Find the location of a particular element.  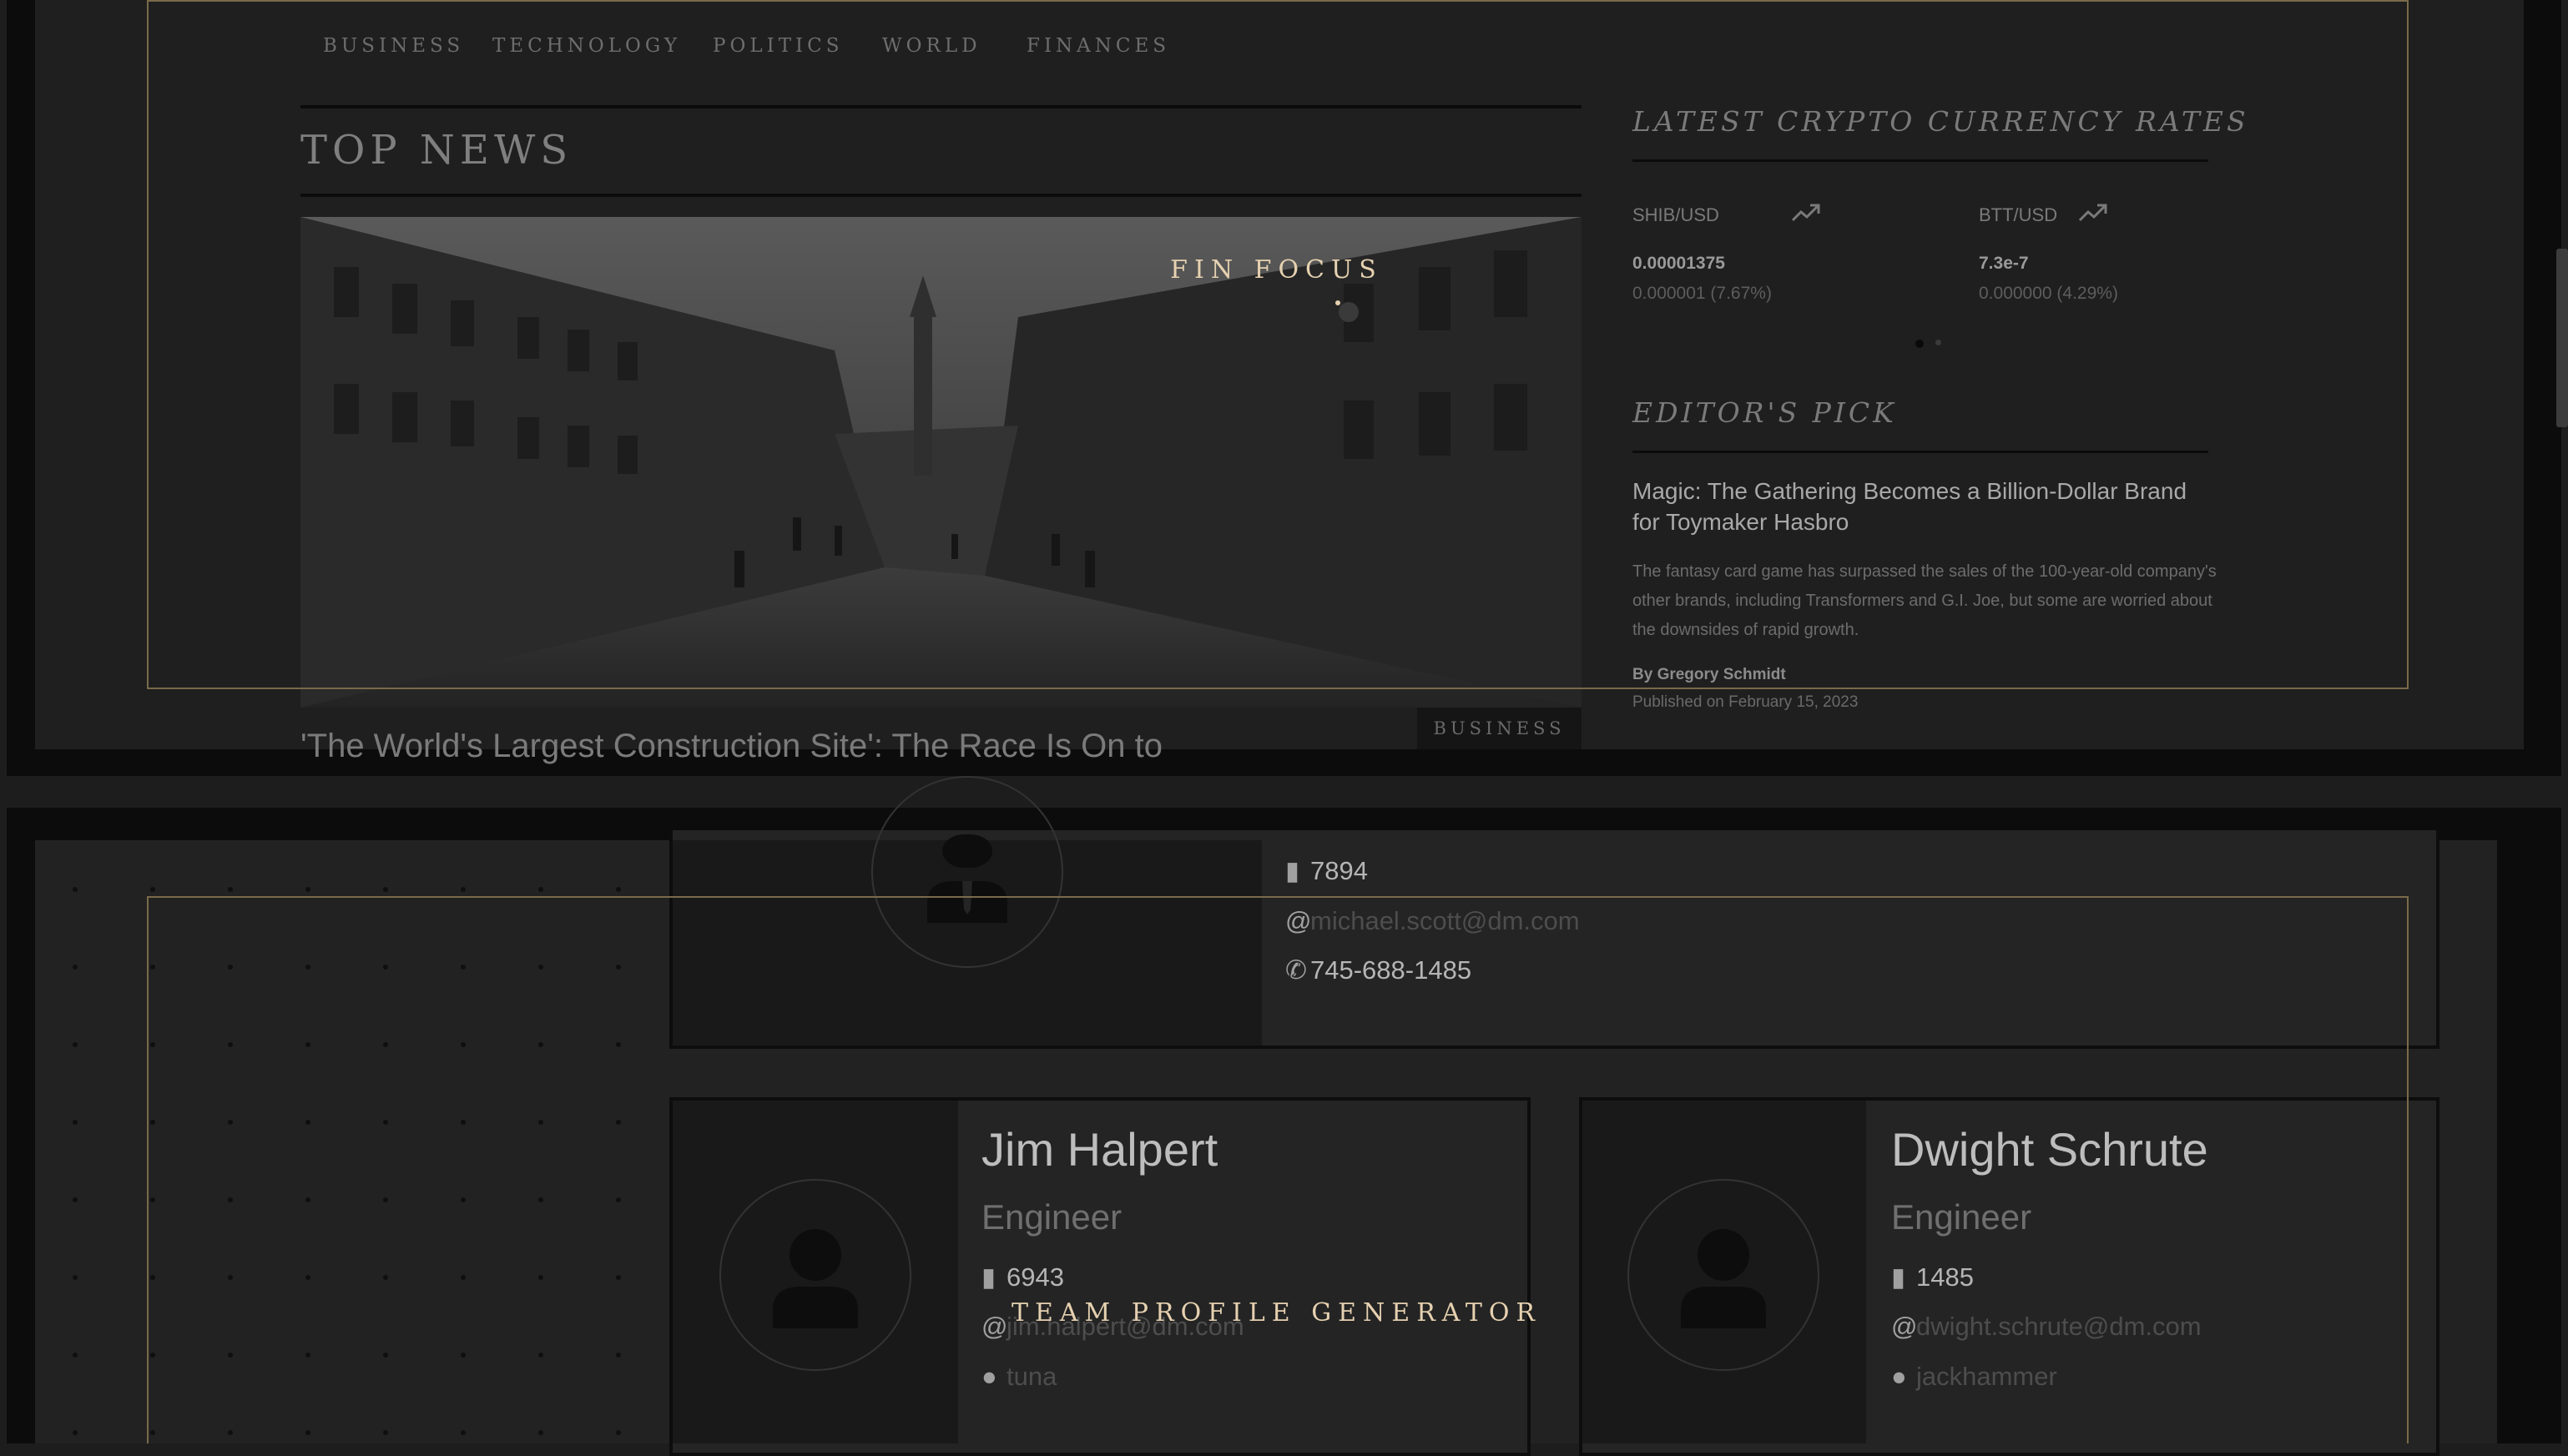

fin-focus-project-title: FIN FOCUS is located at coordinates (1276, 270).